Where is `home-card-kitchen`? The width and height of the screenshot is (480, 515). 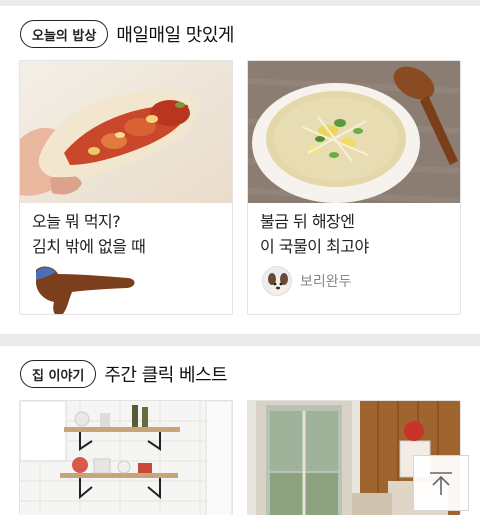 home-card-kitchen is located at coordinates (126, 457).